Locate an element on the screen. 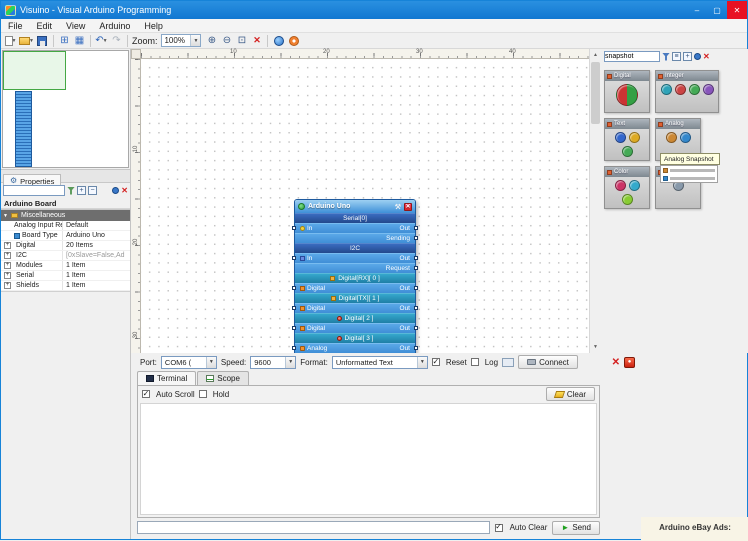 The image size is (748, 541). property-row: + Shields 1 Item is located at coordinates (65, 286).